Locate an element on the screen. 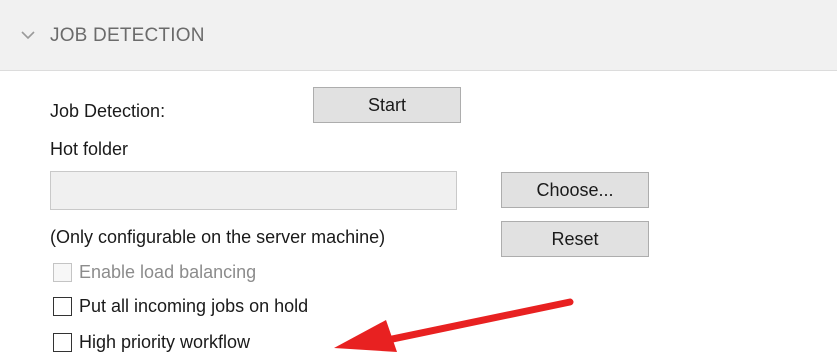 This screenshot has height=361, width=837. hold-incoming-jobs-label: Put all incoming jobs on hold is located at coordinates (194, 306).